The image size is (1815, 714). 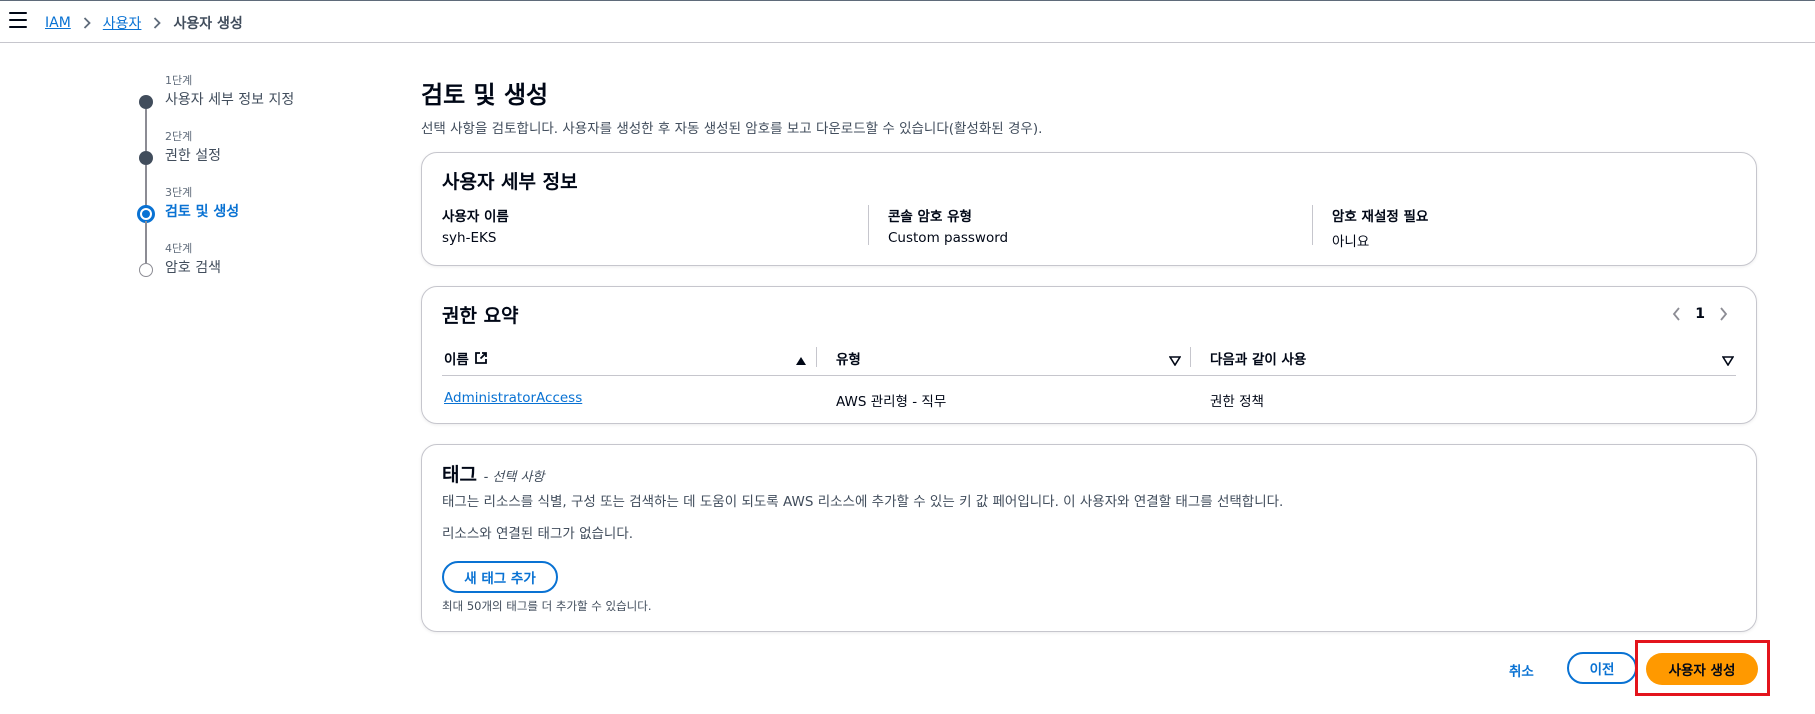 I want to click on user-name-field: 사용자 이름 syh-EKS, so click(x=475, y=225).